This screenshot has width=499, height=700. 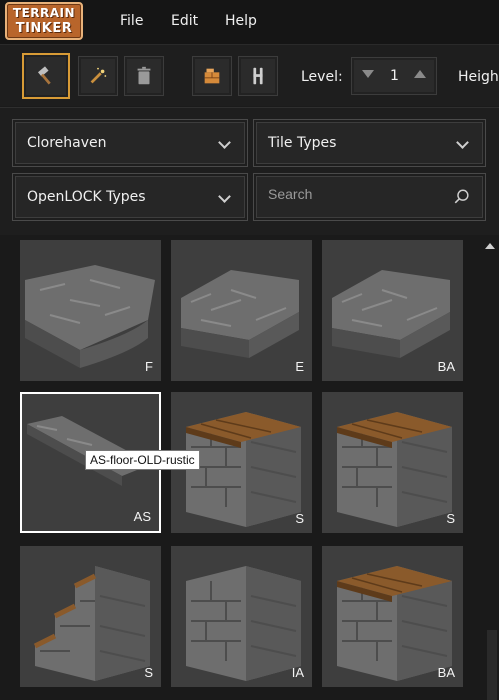 I want to click on collection-value: Clorehaven, so click(x=67, y=143).